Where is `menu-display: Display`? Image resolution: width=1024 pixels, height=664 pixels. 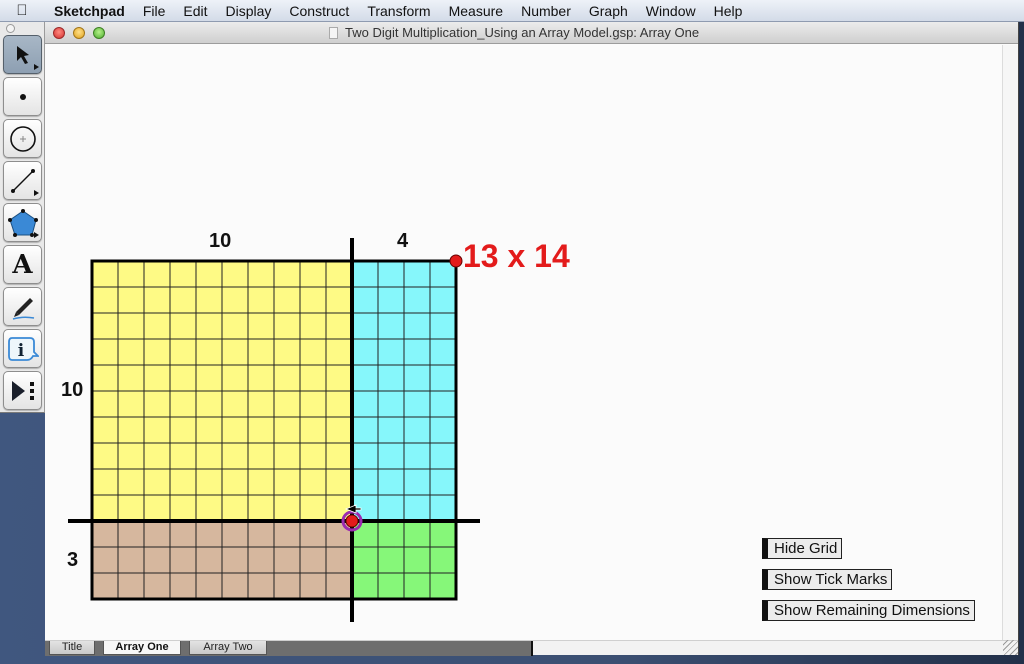 menu-display: Display is located at coordinates (249, 11).